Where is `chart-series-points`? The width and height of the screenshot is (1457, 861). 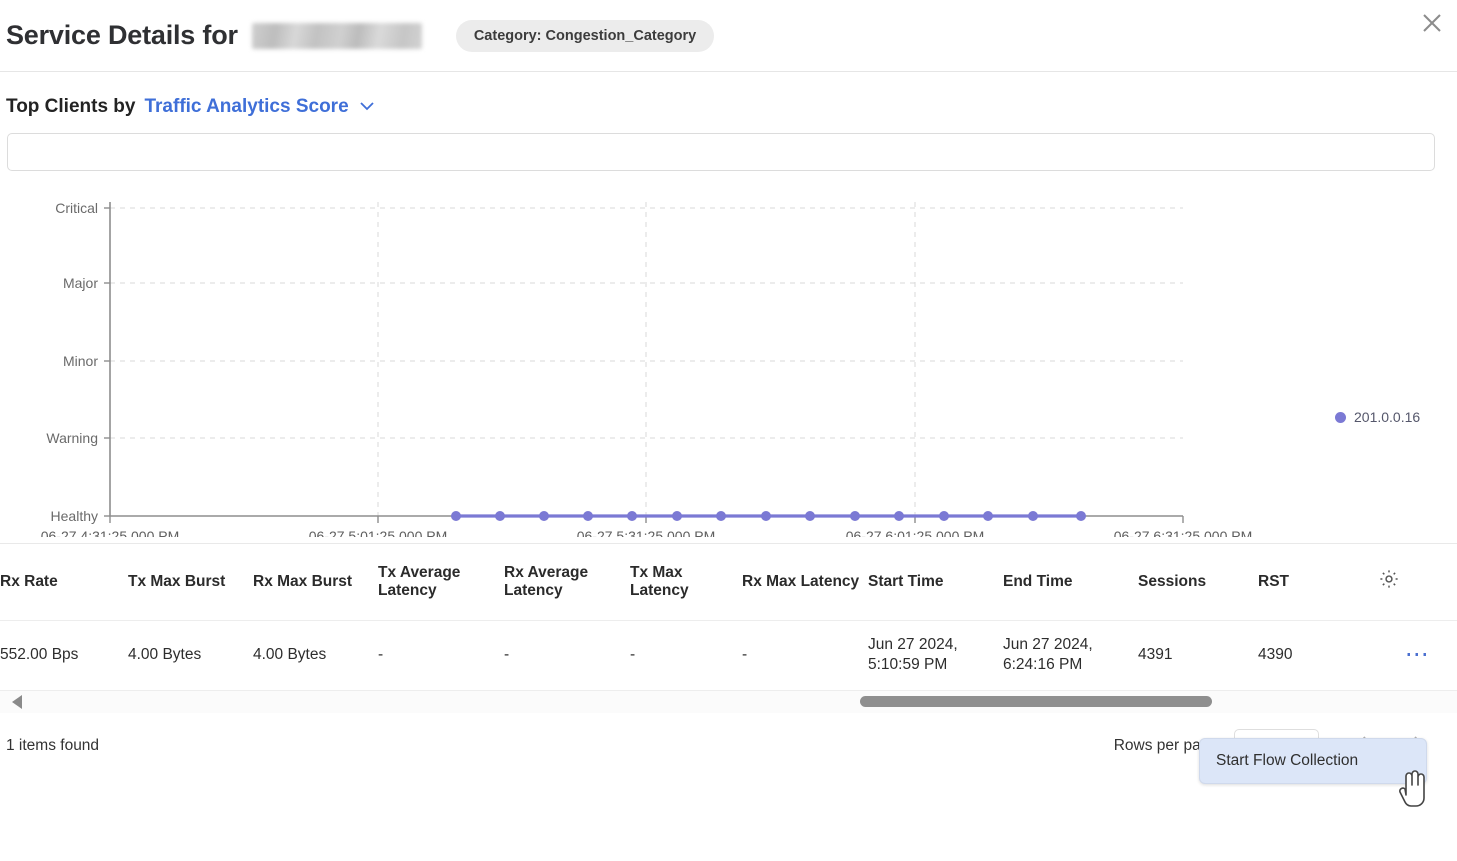 chart-series-points is located at coordinates (768, 516).